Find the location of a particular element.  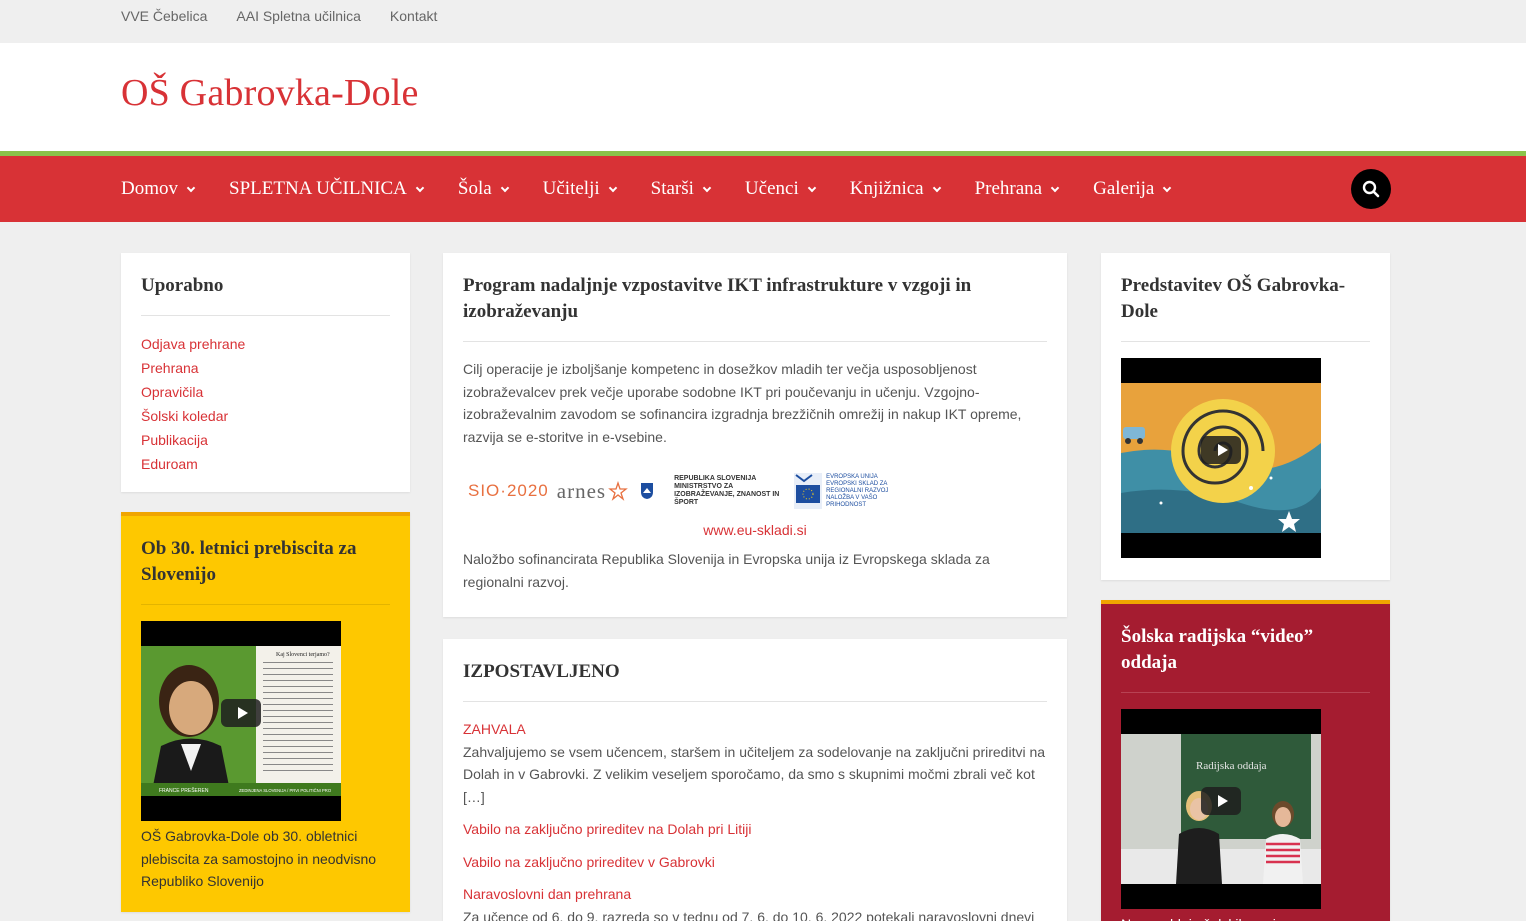

link-odjava-prehrane: Odjava prehrane is located at coordinates (265, 344).